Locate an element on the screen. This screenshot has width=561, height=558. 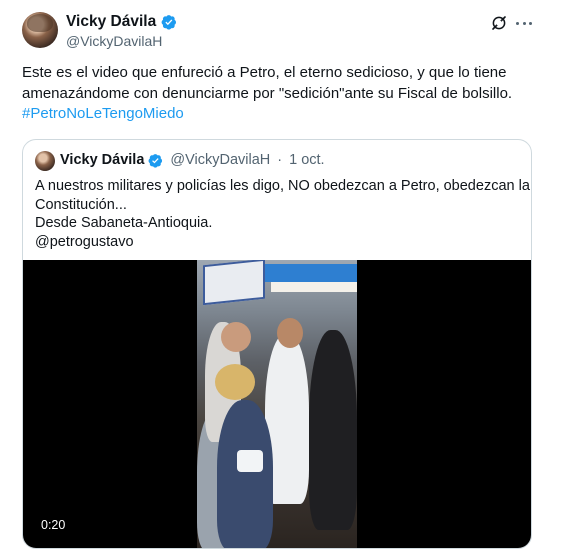
author-display-name: Vicky Dávila is located at coordinates (111, 22).